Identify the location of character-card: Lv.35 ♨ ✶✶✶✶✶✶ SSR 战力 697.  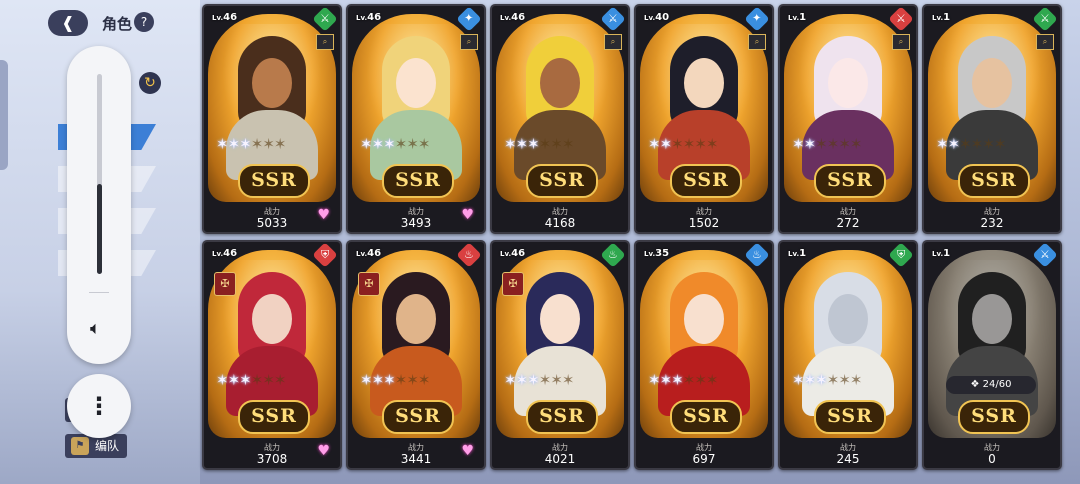
(704, 355).